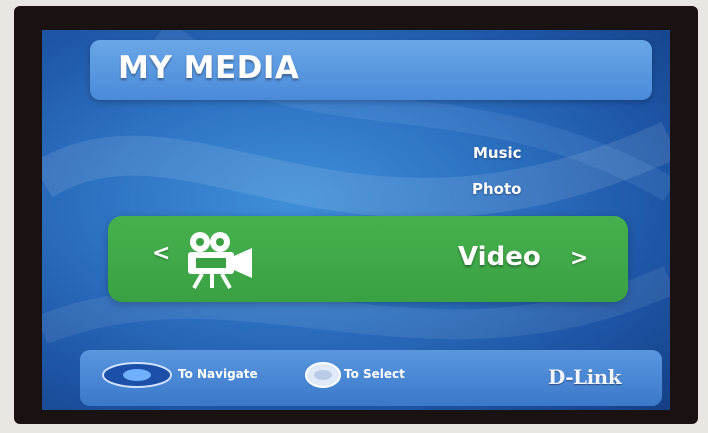  Describe the element at coordinates (218, 374) in the screenshot. I see `navigate-hint: To Navigate` at that location.